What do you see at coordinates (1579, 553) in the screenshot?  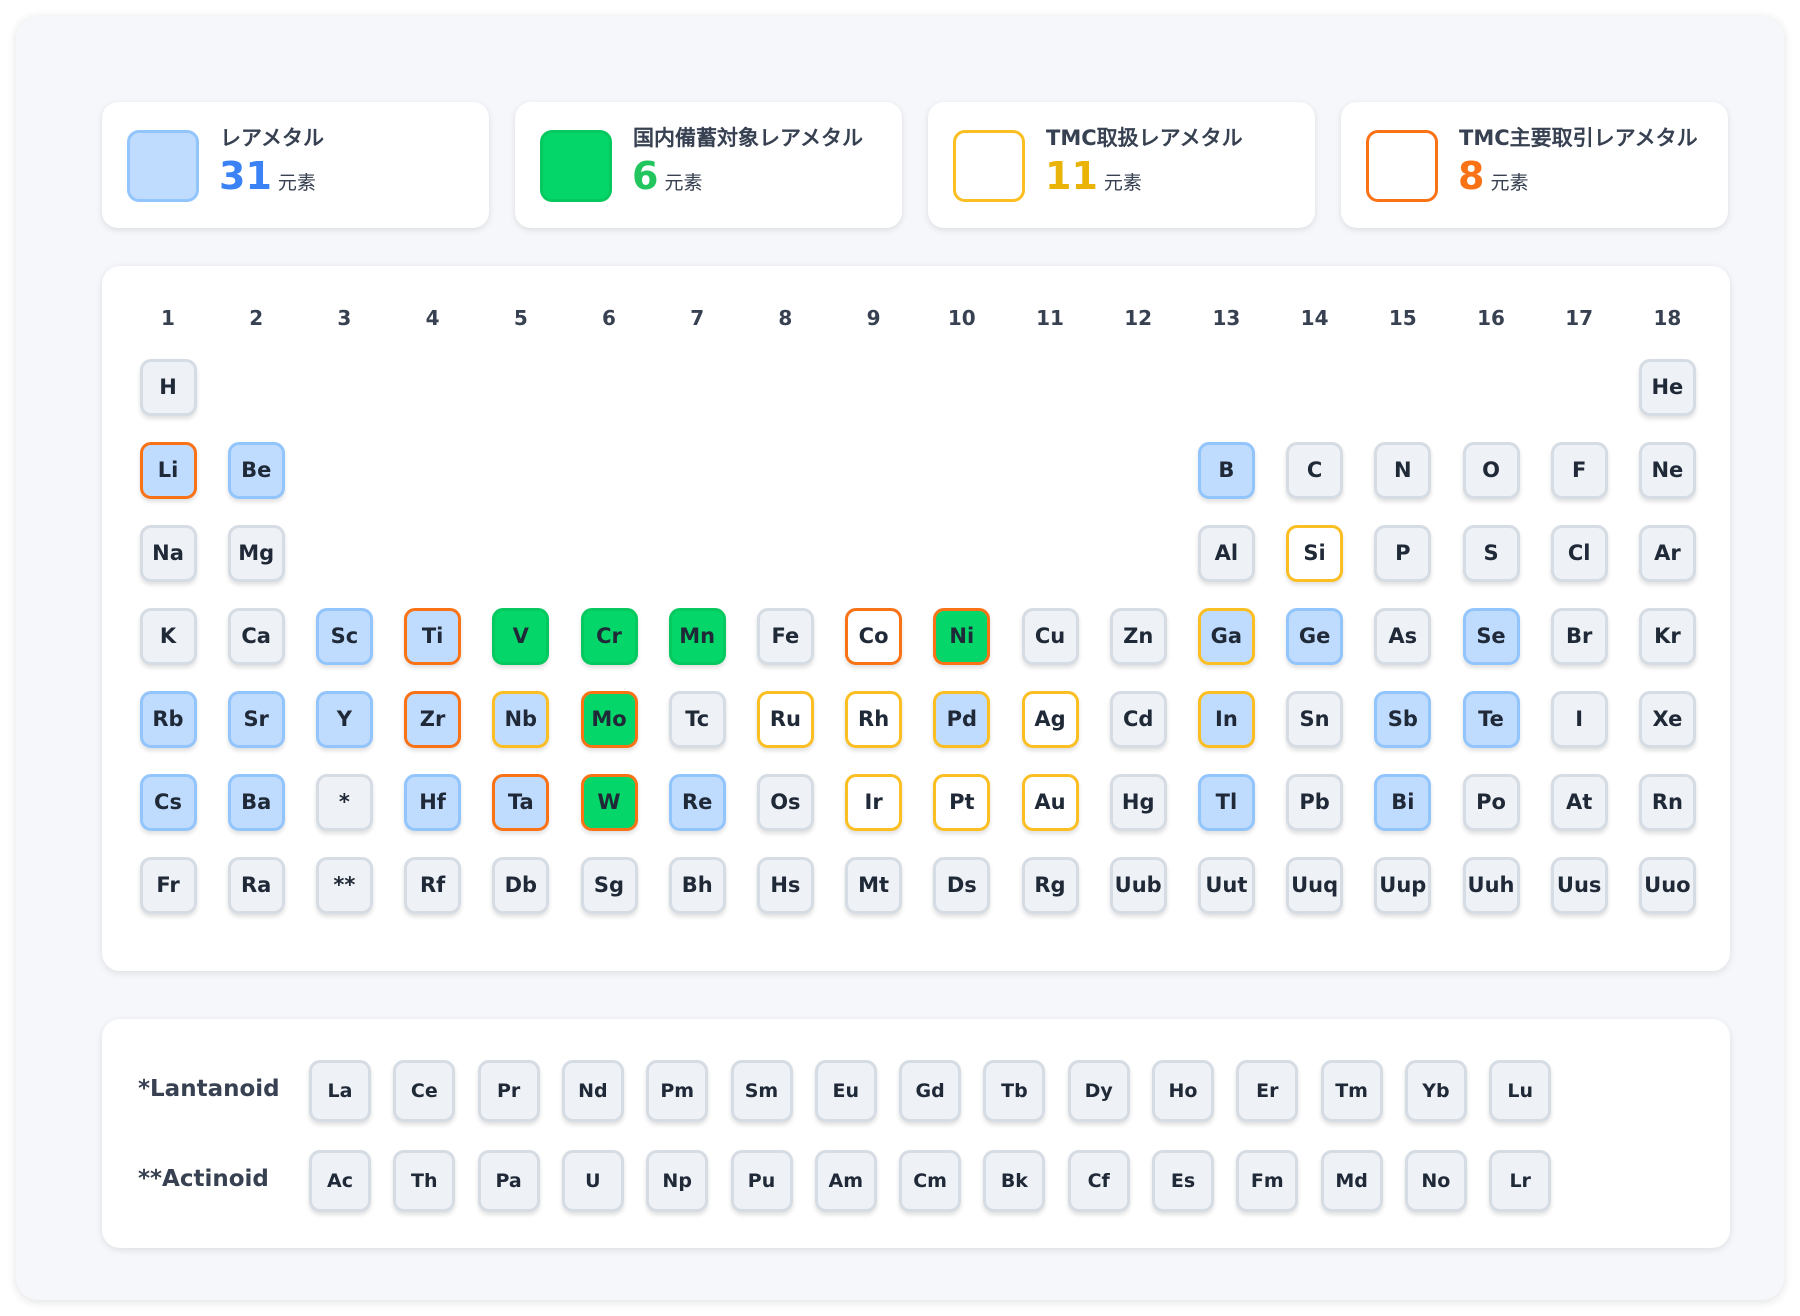 I see `element-cell: Cl` at bounding box center [1579, 553].